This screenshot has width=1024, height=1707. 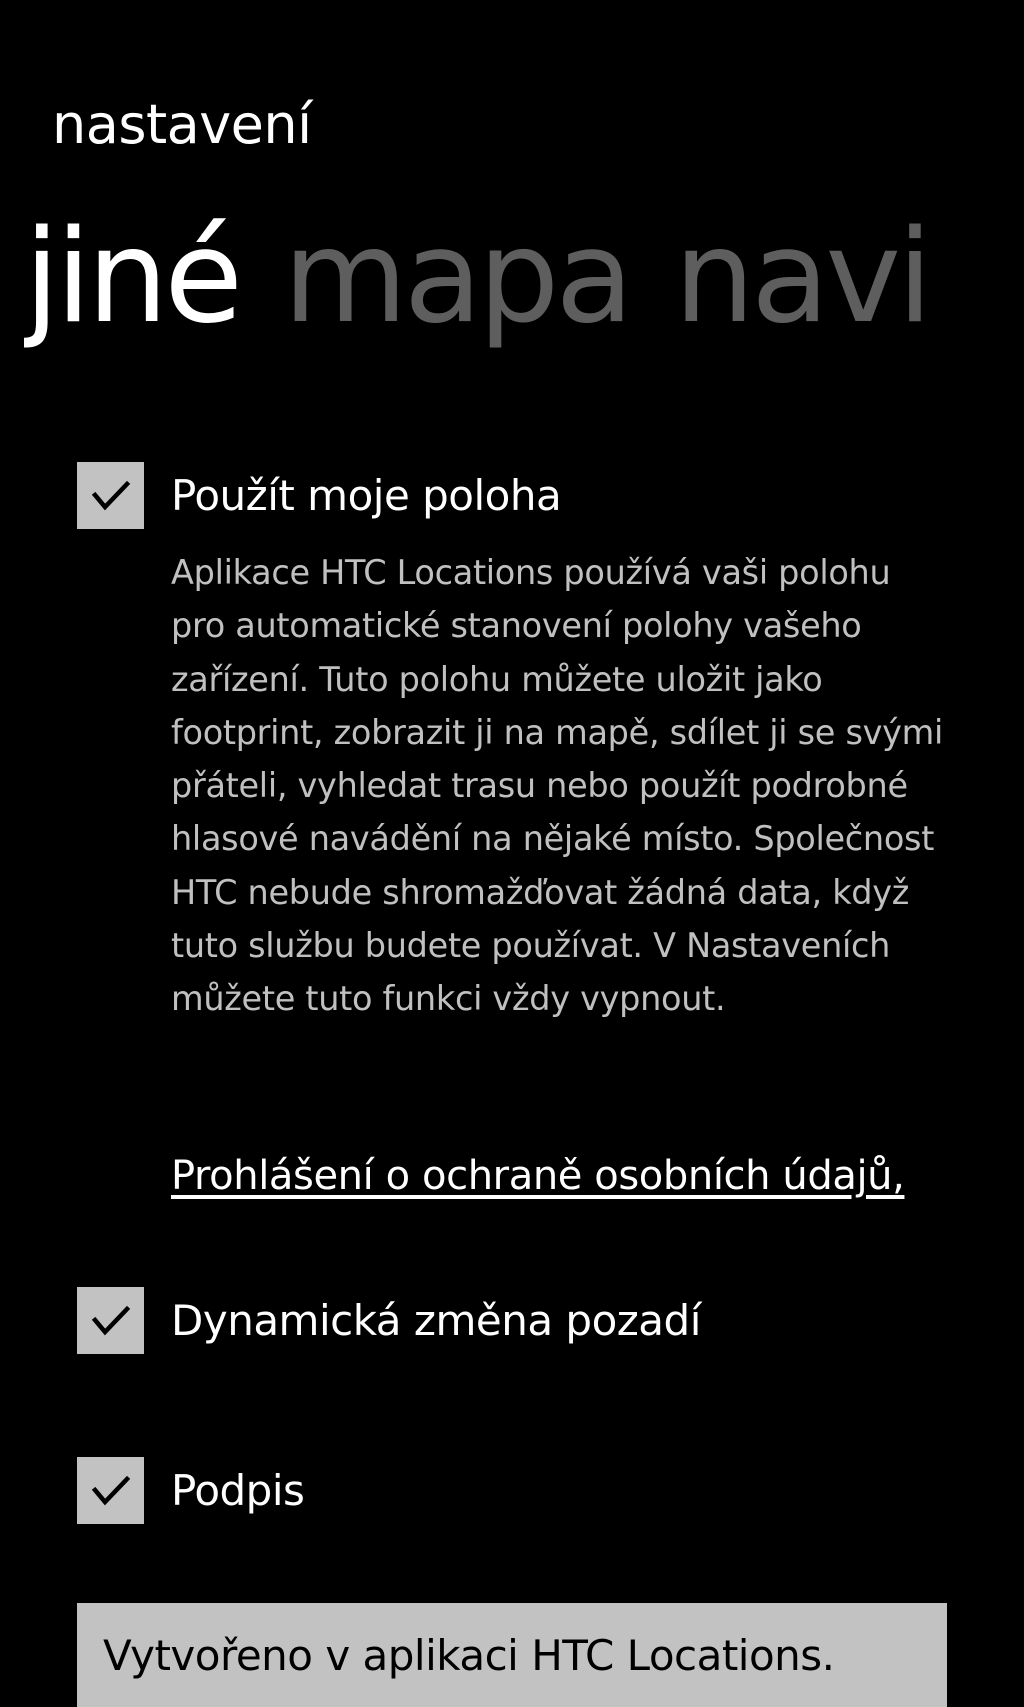 I want to click on signature-checkbox, so click(x=110, y=1490).